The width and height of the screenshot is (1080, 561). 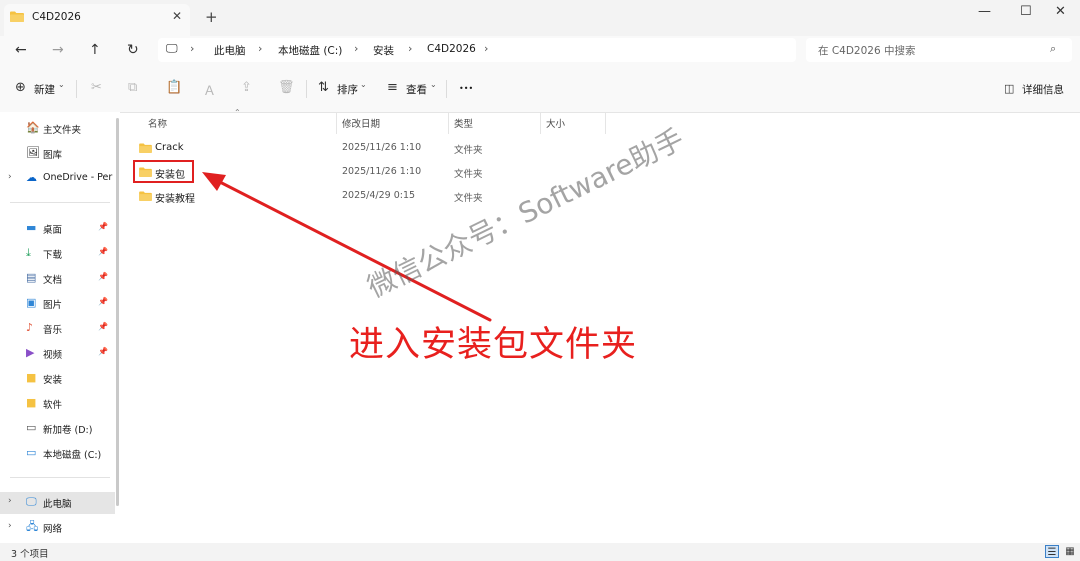 What do you see at coordinates (72, 455) in the screenshot?
I see `nav-drive-c-label: 本地磁盘 (C:)` at bounding box center [72, 455].